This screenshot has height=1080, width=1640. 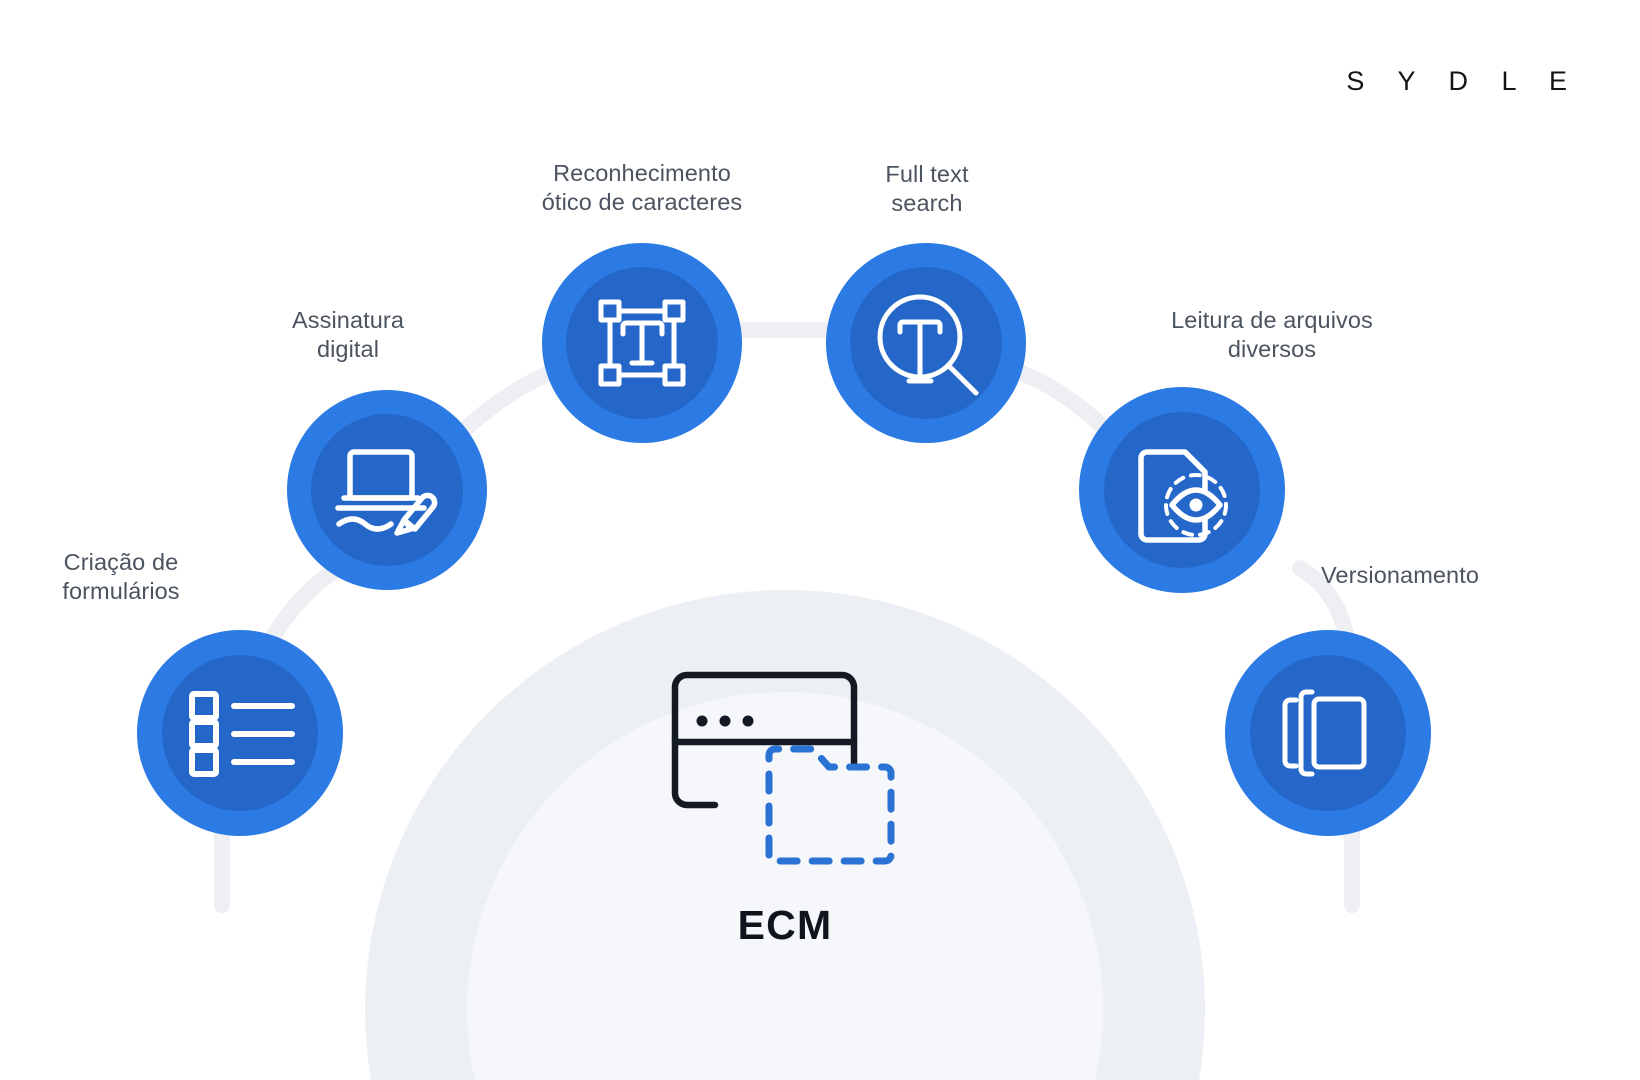 I want to click on node-fulltext-inner, so click(x=926, y=343).